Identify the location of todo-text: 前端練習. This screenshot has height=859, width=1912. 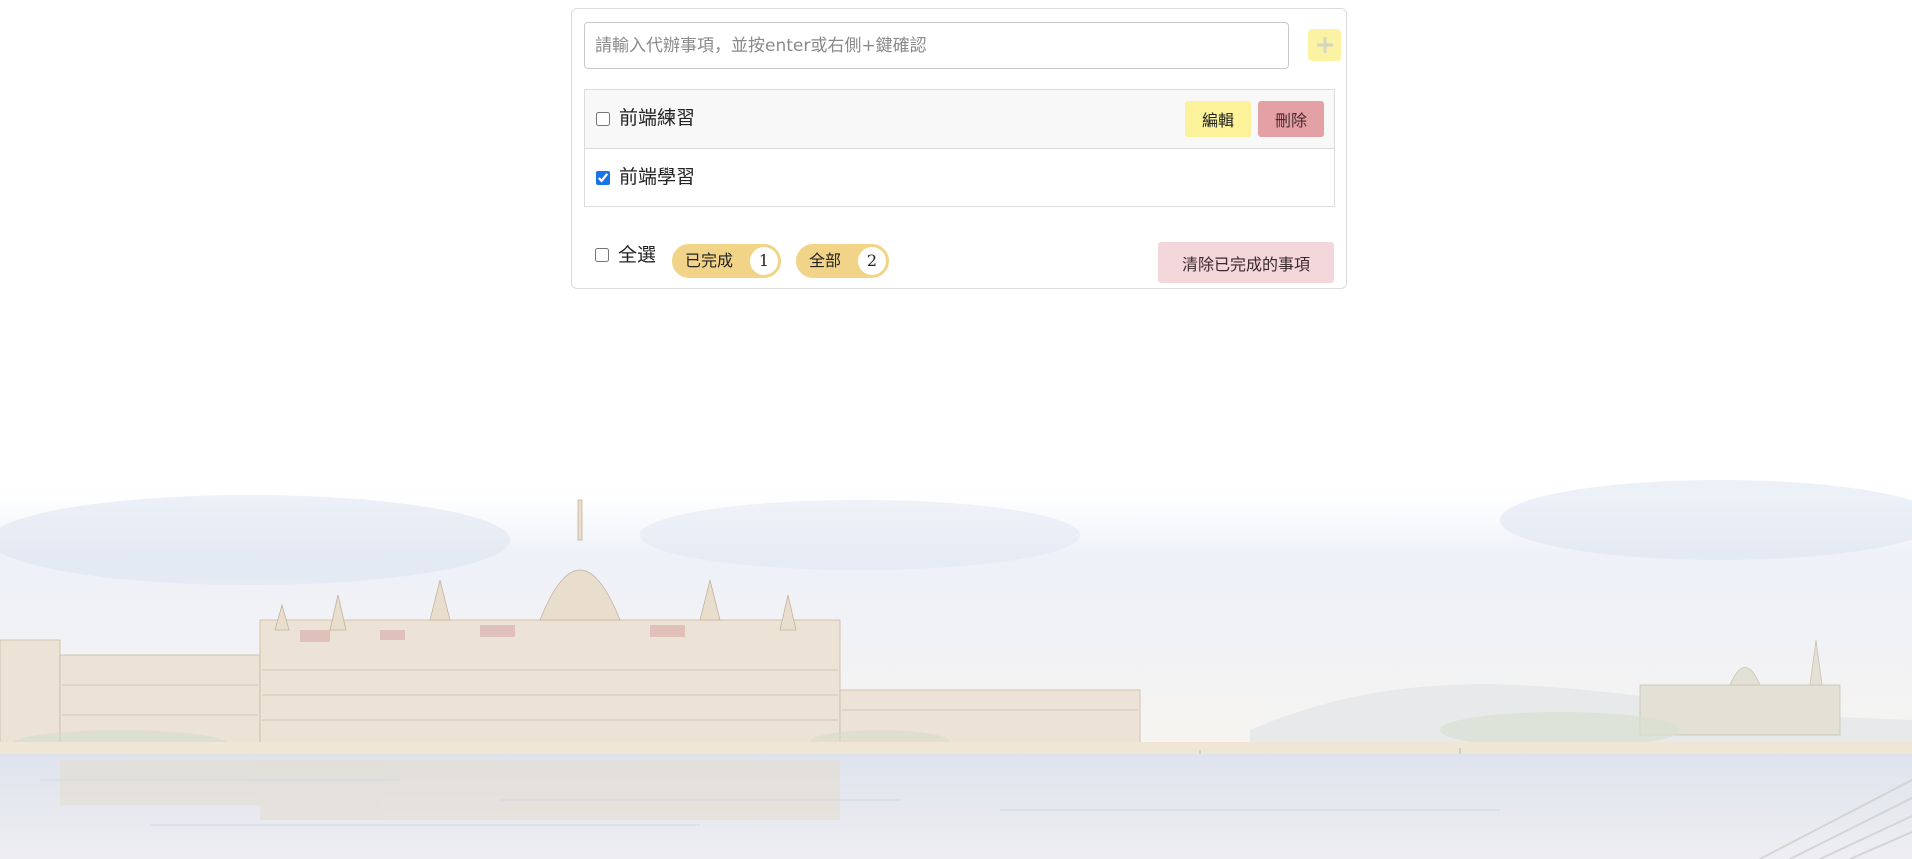
(657, 118).